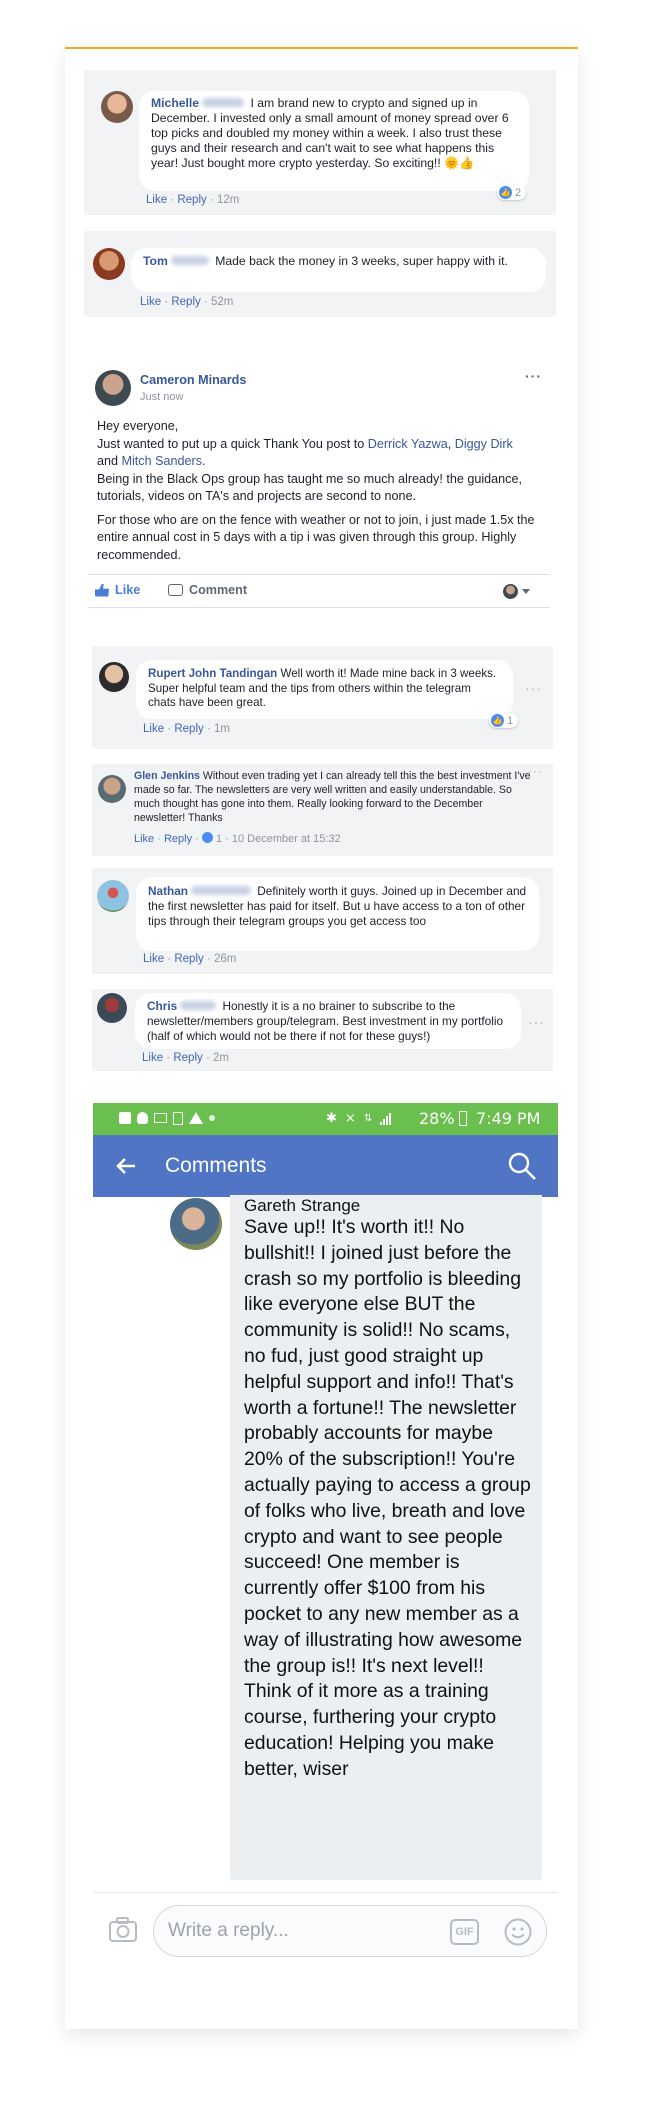 This screenshot has height=2113, width=645. Describe the element at coordinates (526, 591) in the screenshot. I see `chevron-down-icon` at that location.